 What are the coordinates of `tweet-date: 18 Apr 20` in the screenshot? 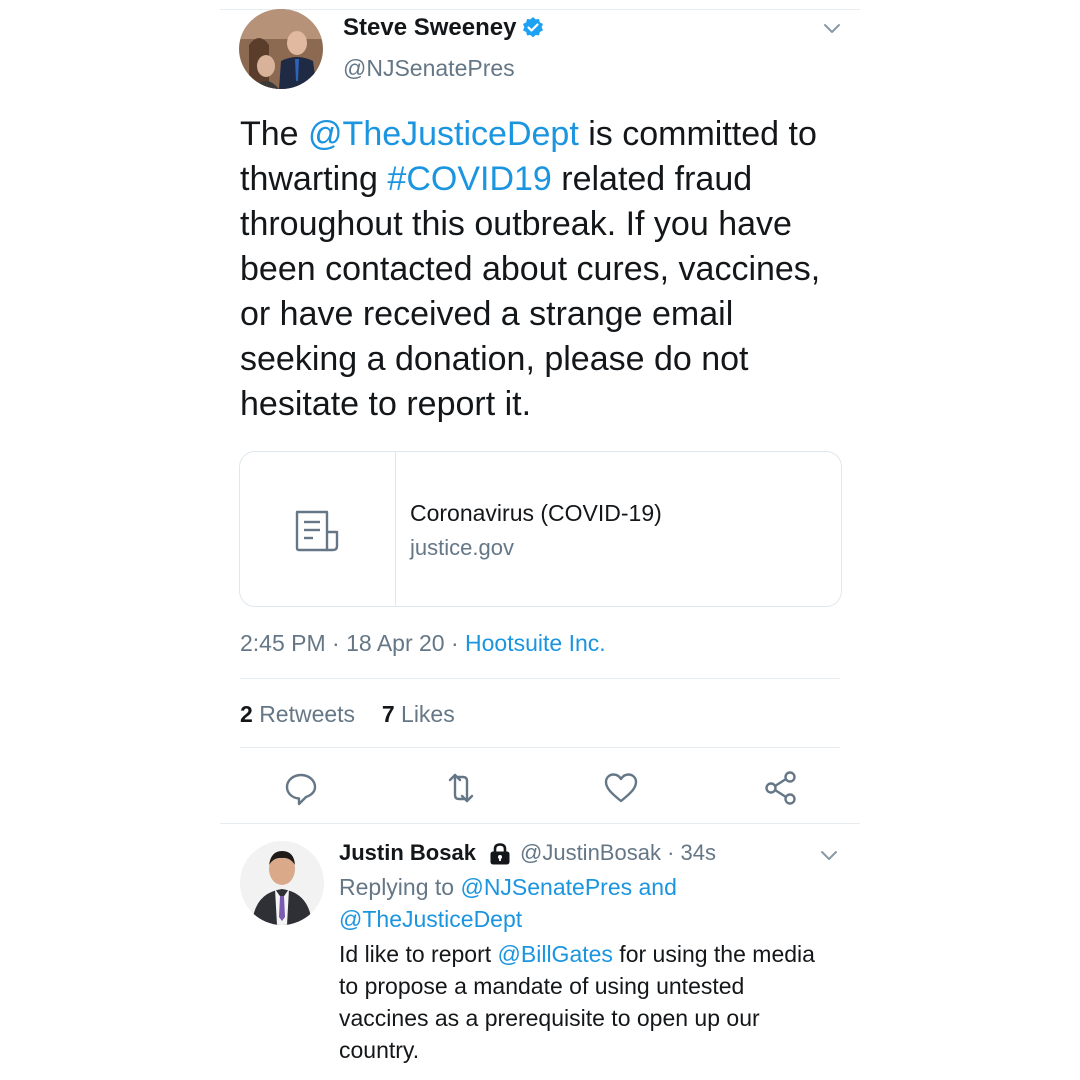 It's located at (395, 643).